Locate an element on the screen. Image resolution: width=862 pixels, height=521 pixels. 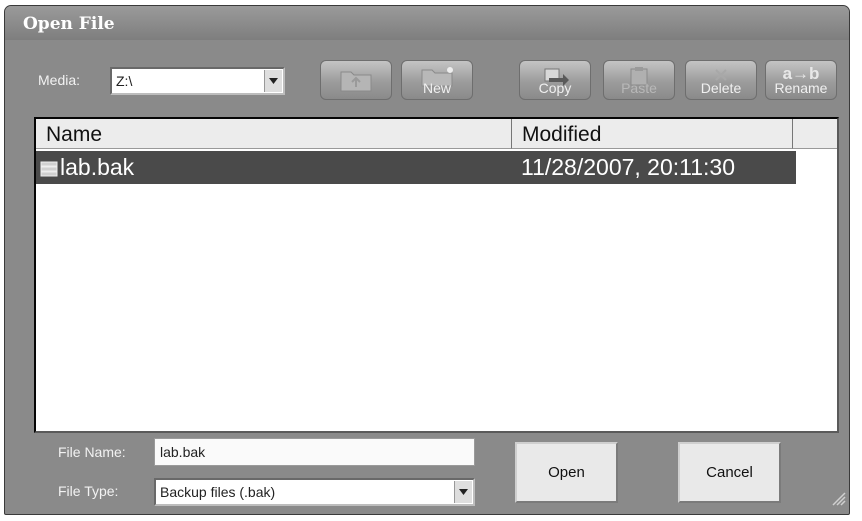
folder-up-icon is located at coordinates (356, 81).